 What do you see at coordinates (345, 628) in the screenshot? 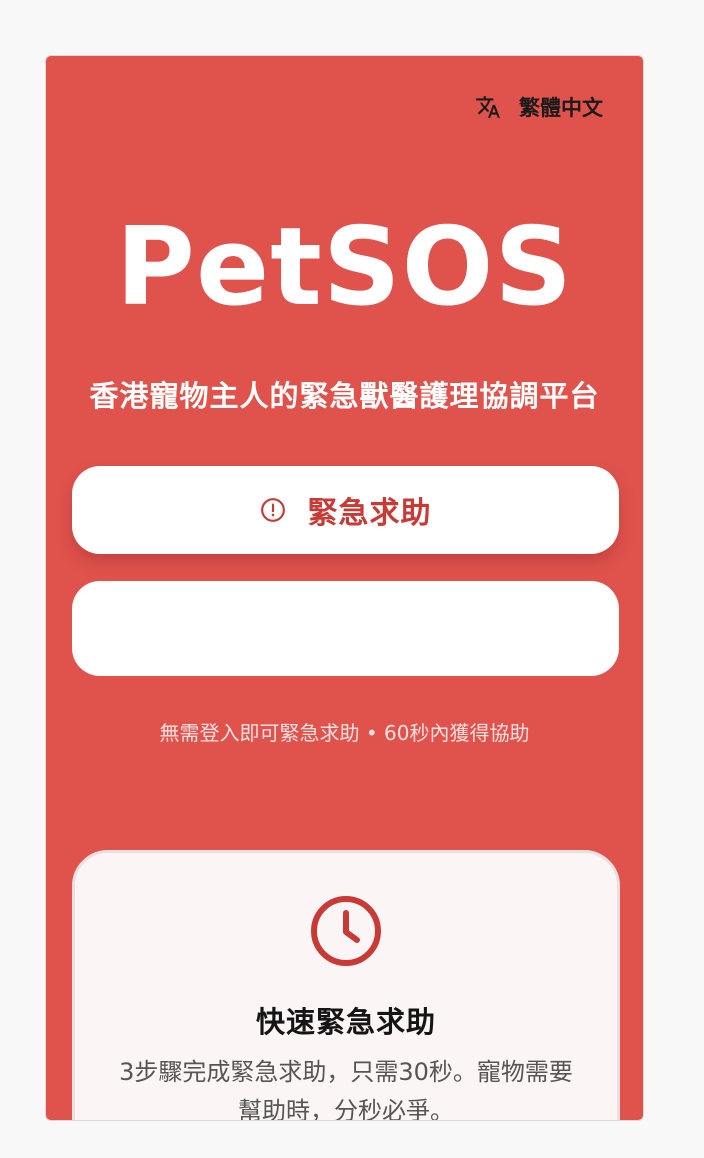
I see `secondary-action-button` at bounding box center [345, 628].